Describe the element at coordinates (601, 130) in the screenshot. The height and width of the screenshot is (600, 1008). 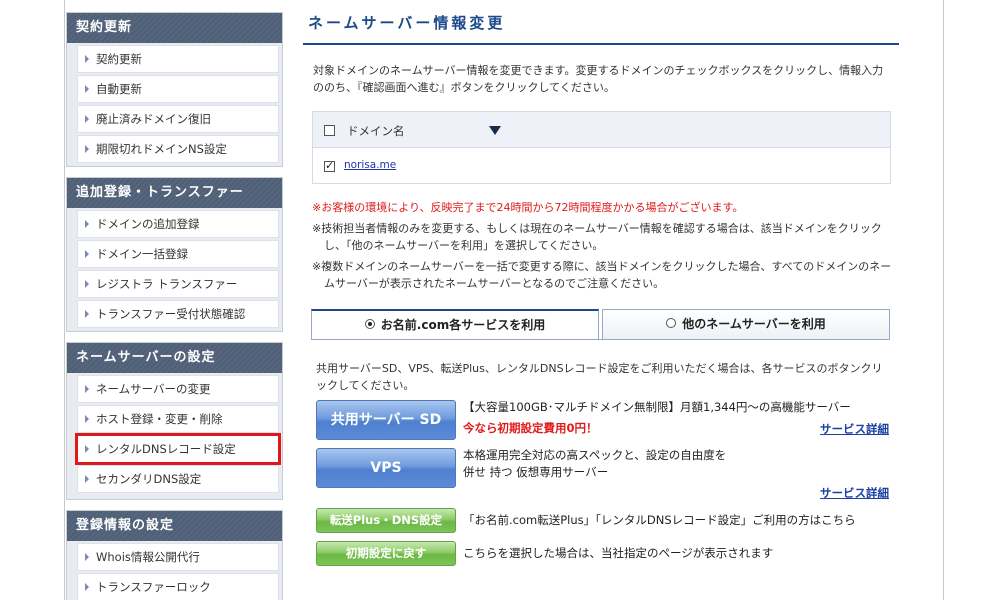
I see `table-header: ドメイン名` at that location.